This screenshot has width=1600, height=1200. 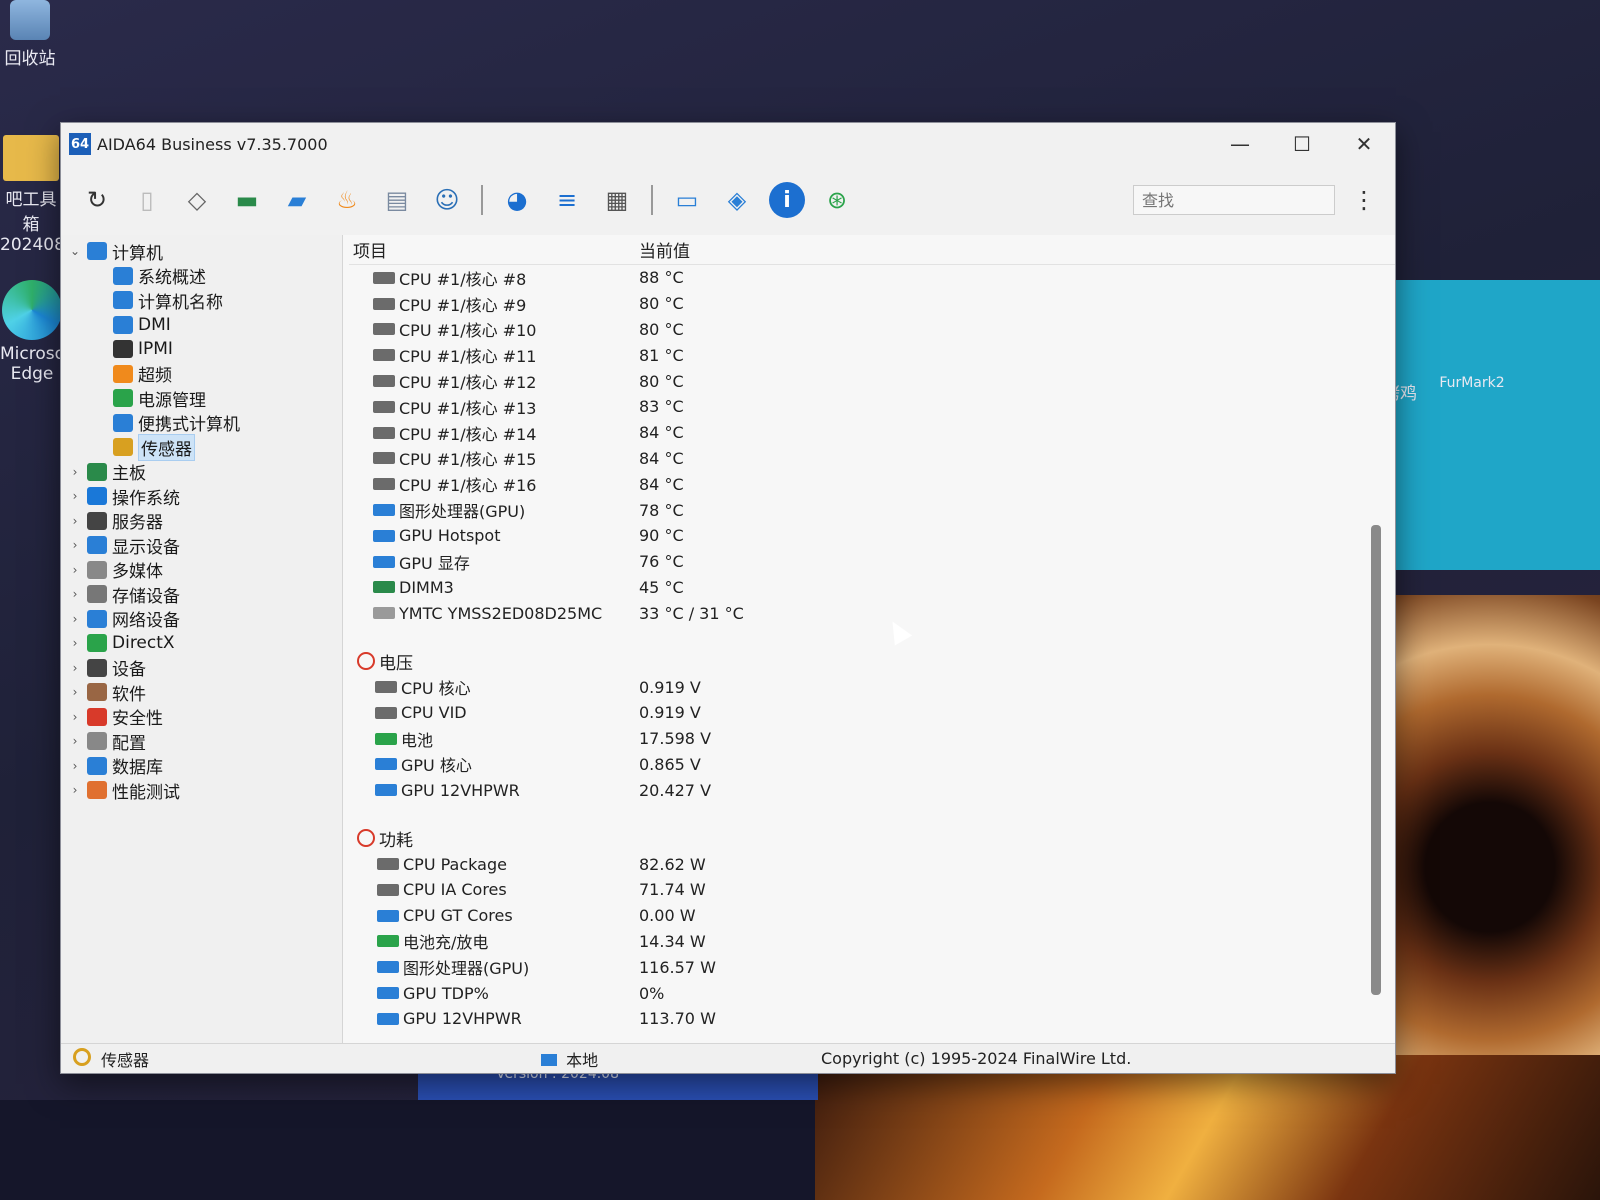 I want to click on power-icon, so click(x=366, y=838).